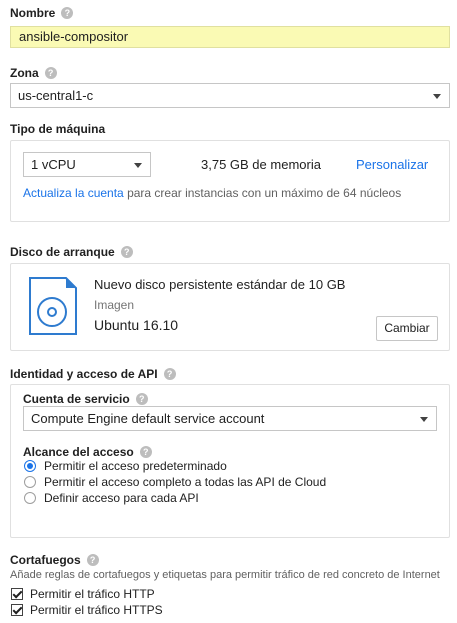 The image size is (457, 623). Describe the element at coordinates (84, 374) in the screenshot. I see `identity-label: Identidad y acceso de API` at that location.